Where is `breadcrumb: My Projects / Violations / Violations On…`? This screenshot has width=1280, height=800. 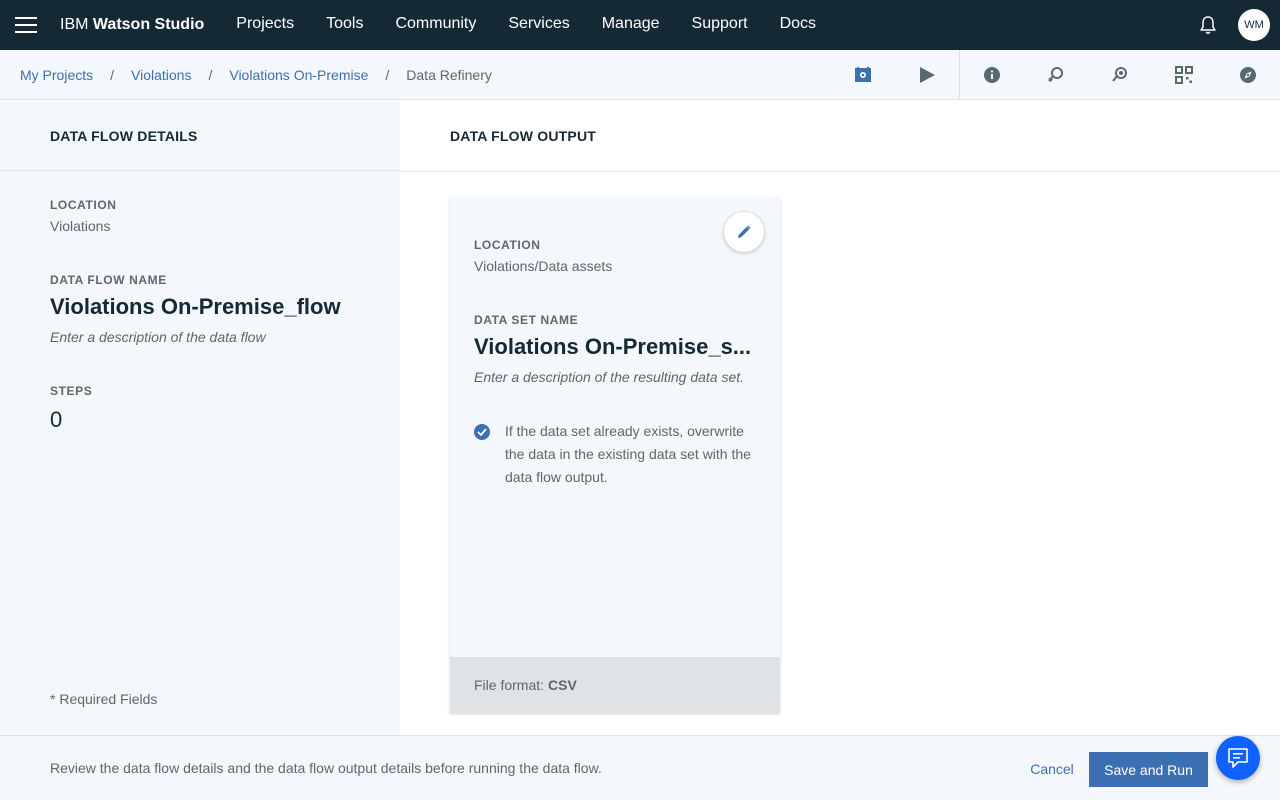 breadcrumb: My Projects / Violations / Violations On… is located at coordinates (246, 75).